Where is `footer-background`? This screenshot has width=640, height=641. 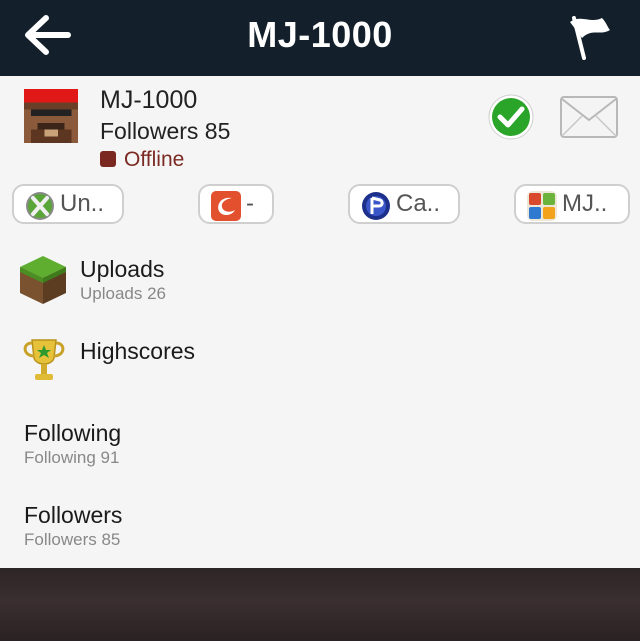
footer-background is located at coordinates (320, 604).